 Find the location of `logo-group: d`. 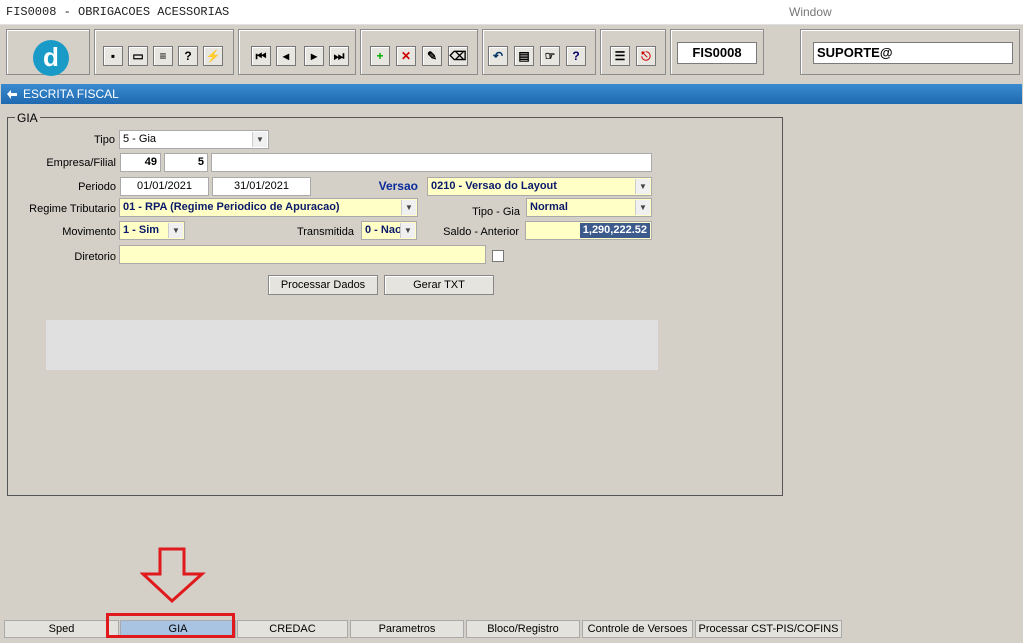

logo-group: d is located at coordinates (48, 52).